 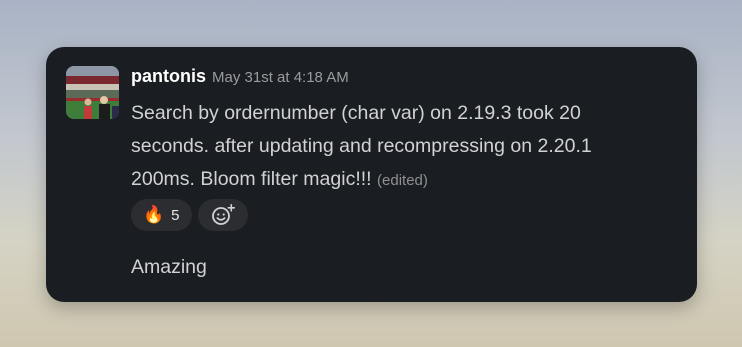 I want to click on reactions-bar: 🔥 5, so click(x=189, y=215).